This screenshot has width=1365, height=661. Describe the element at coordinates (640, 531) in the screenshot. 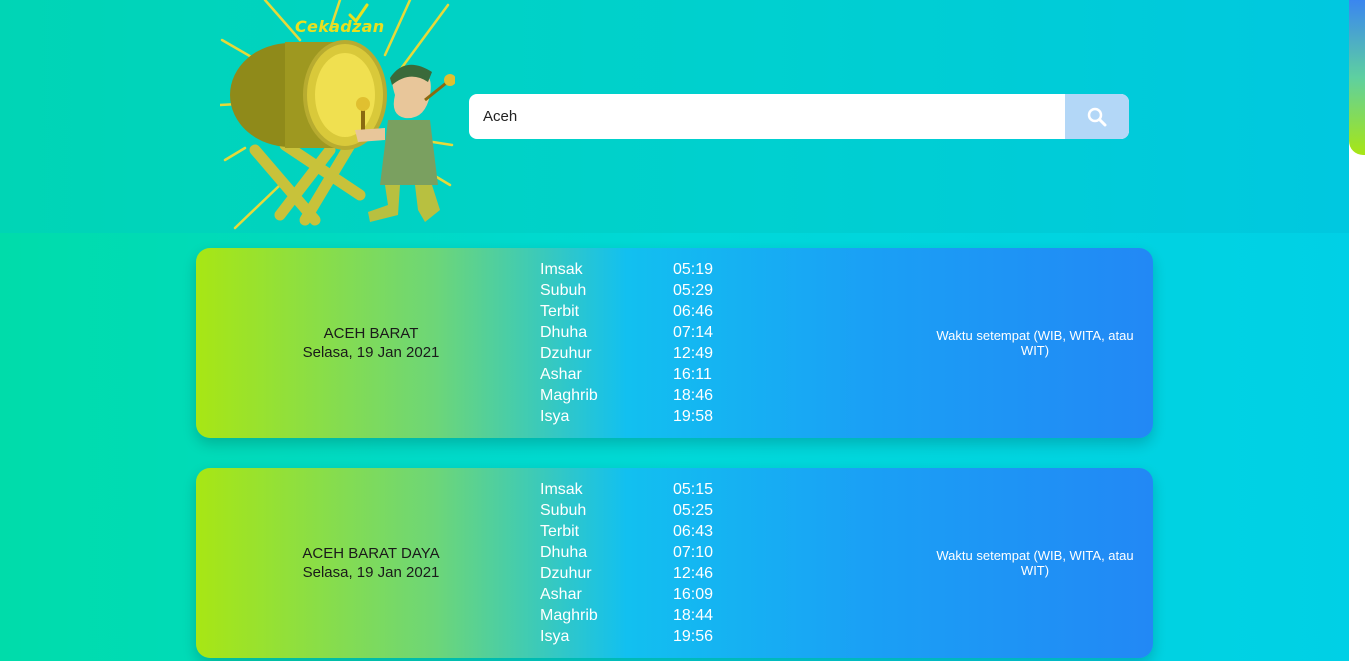

I see `time-row-terbit: Terbit 06:43` at that location.